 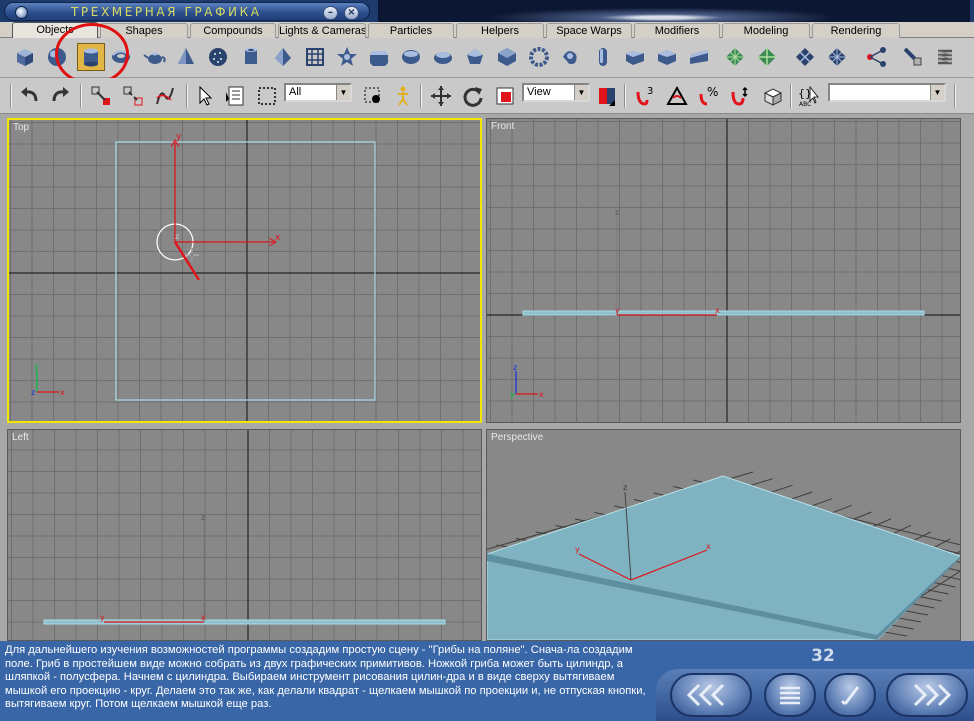 What do you see at coordinates (913, 57) in the screenshot?
I see `loft-icon` at bounding box center [913, 57].